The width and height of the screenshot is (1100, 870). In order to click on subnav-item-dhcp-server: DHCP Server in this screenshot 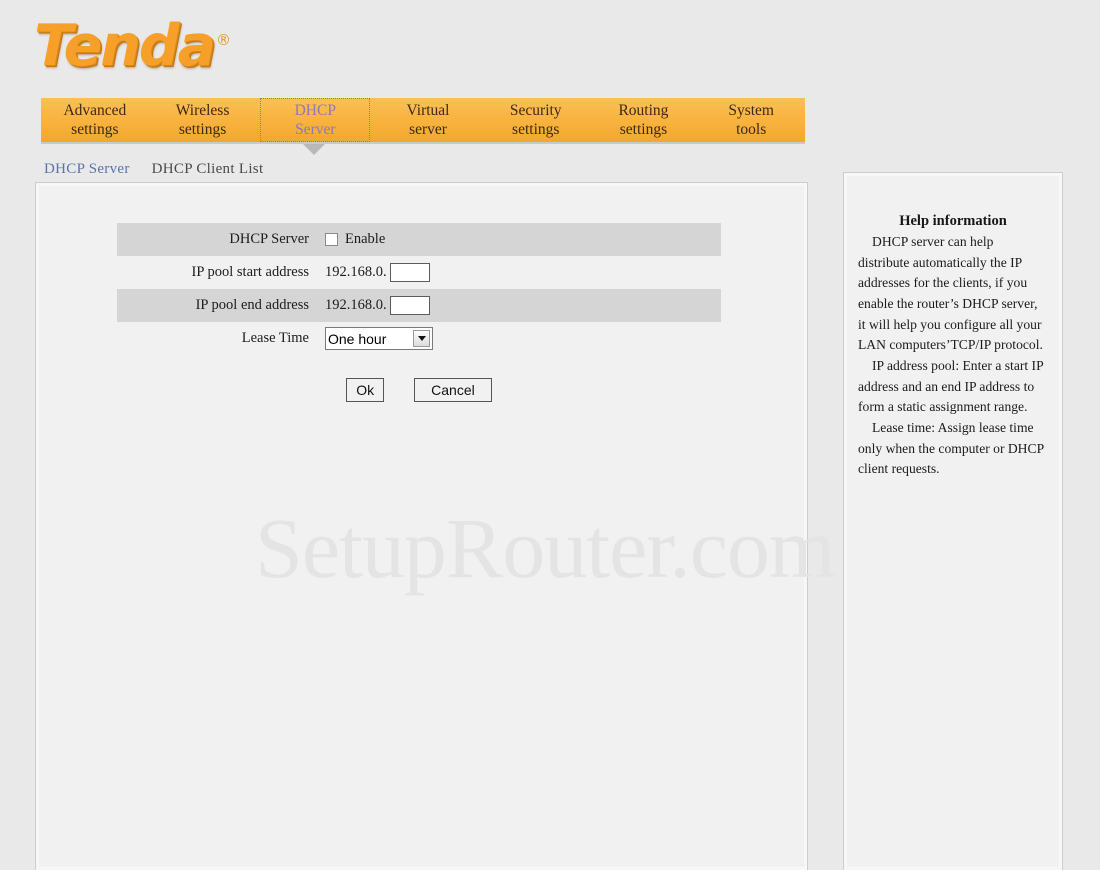, I will do `click(87, 169)`.